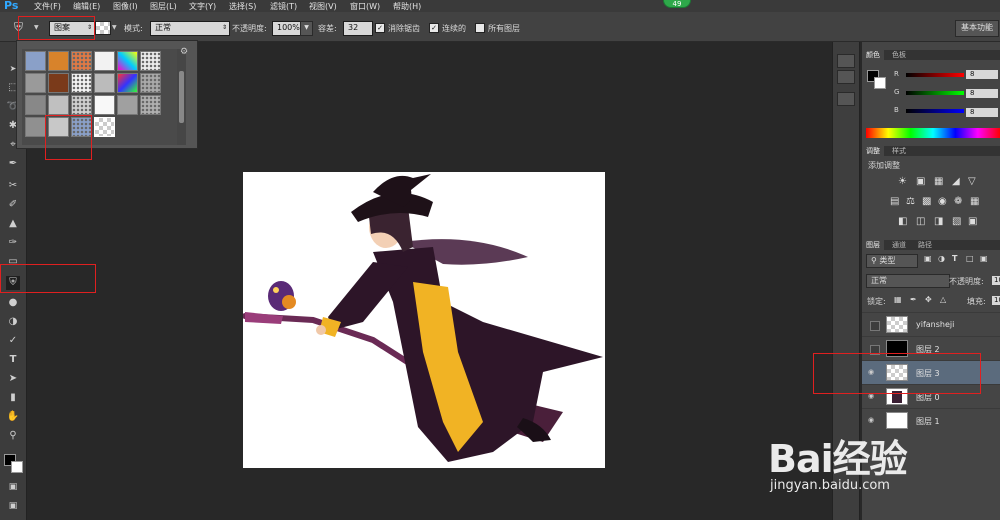 This screenshot has width=1000, height=520. What do you see at coordinates (935, 93) in the screenshot?
I see `green-slider` at bounding box center [935, 93].